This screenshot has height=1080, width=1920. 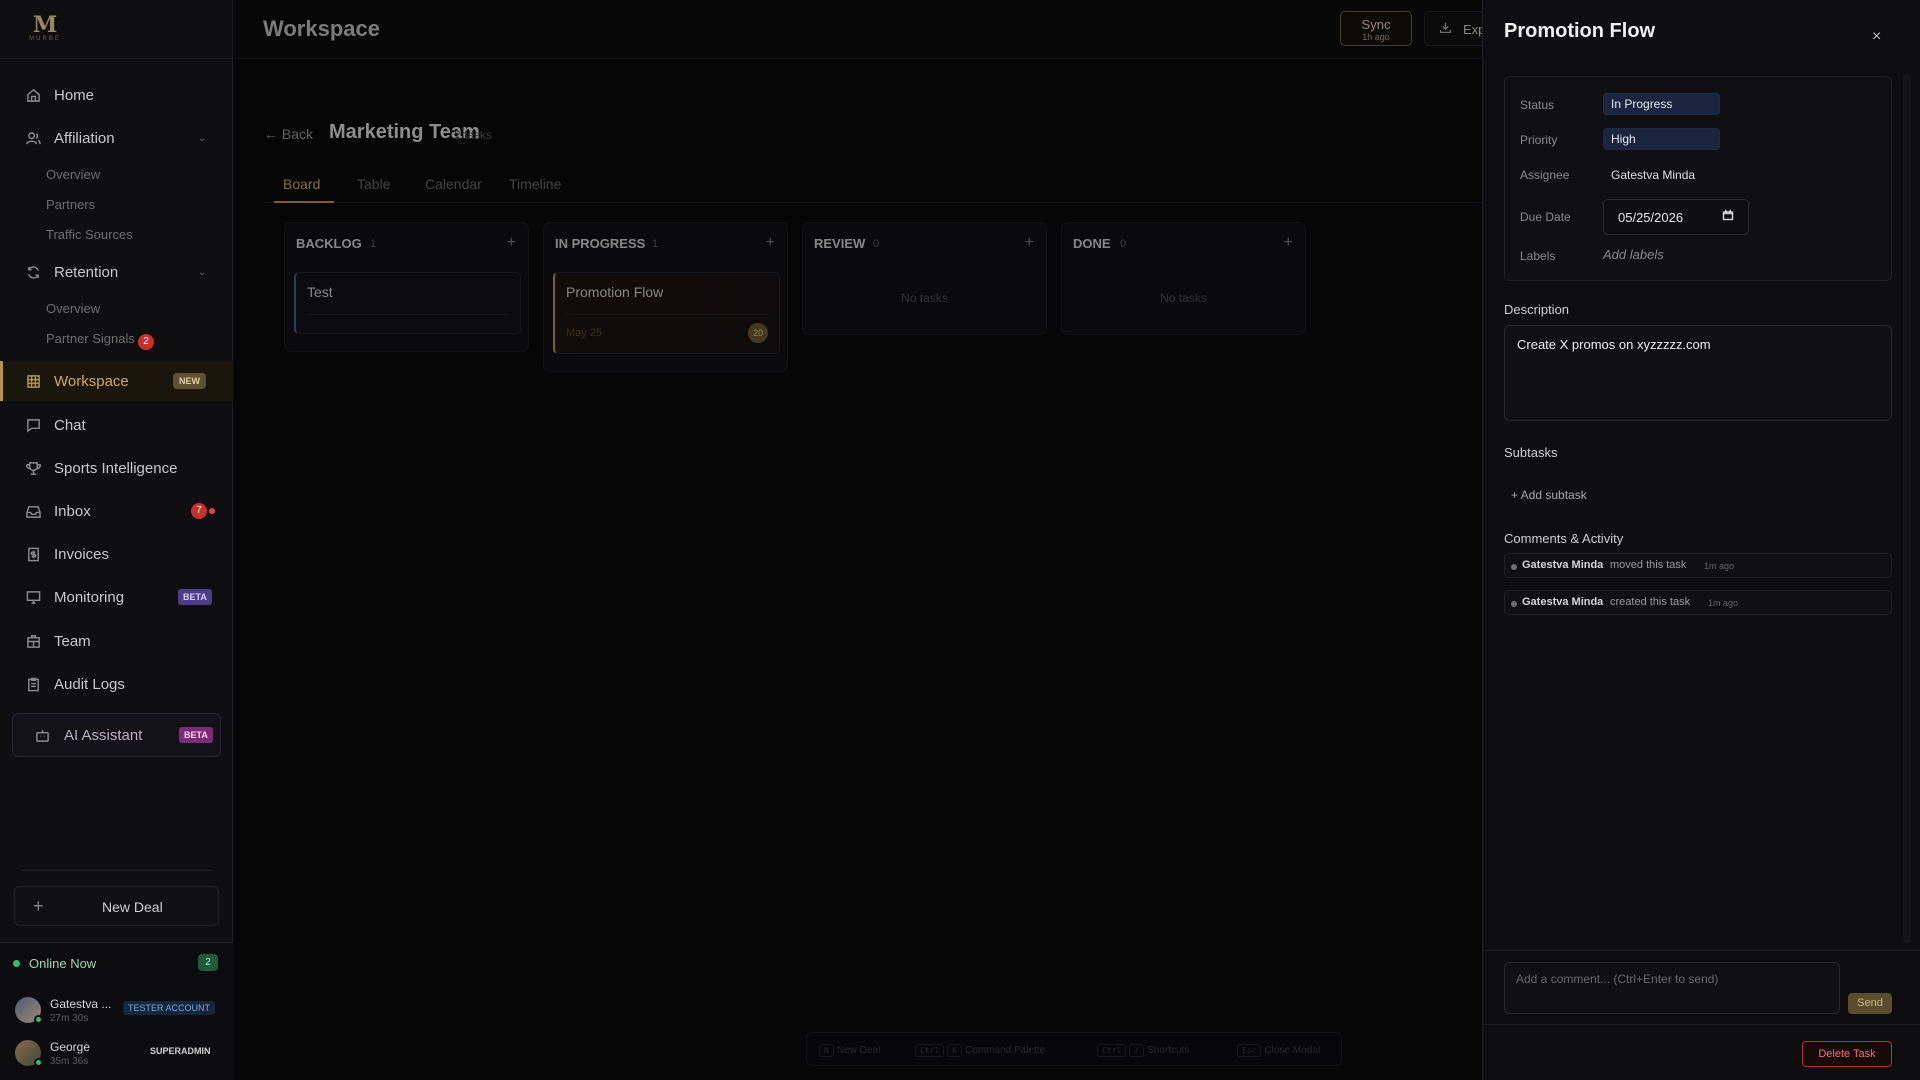 I want to click on sidebar-item-workspace: Workspace NEW, so click(x=116, y=381).